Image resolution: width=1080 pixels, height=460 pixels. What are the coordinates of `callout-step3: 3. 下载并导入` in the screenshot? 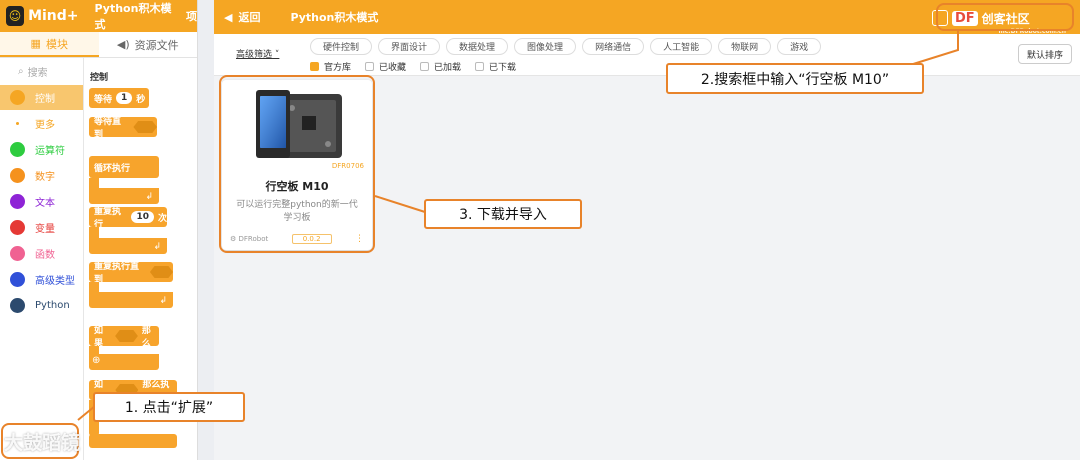 It's located at (503, 214).